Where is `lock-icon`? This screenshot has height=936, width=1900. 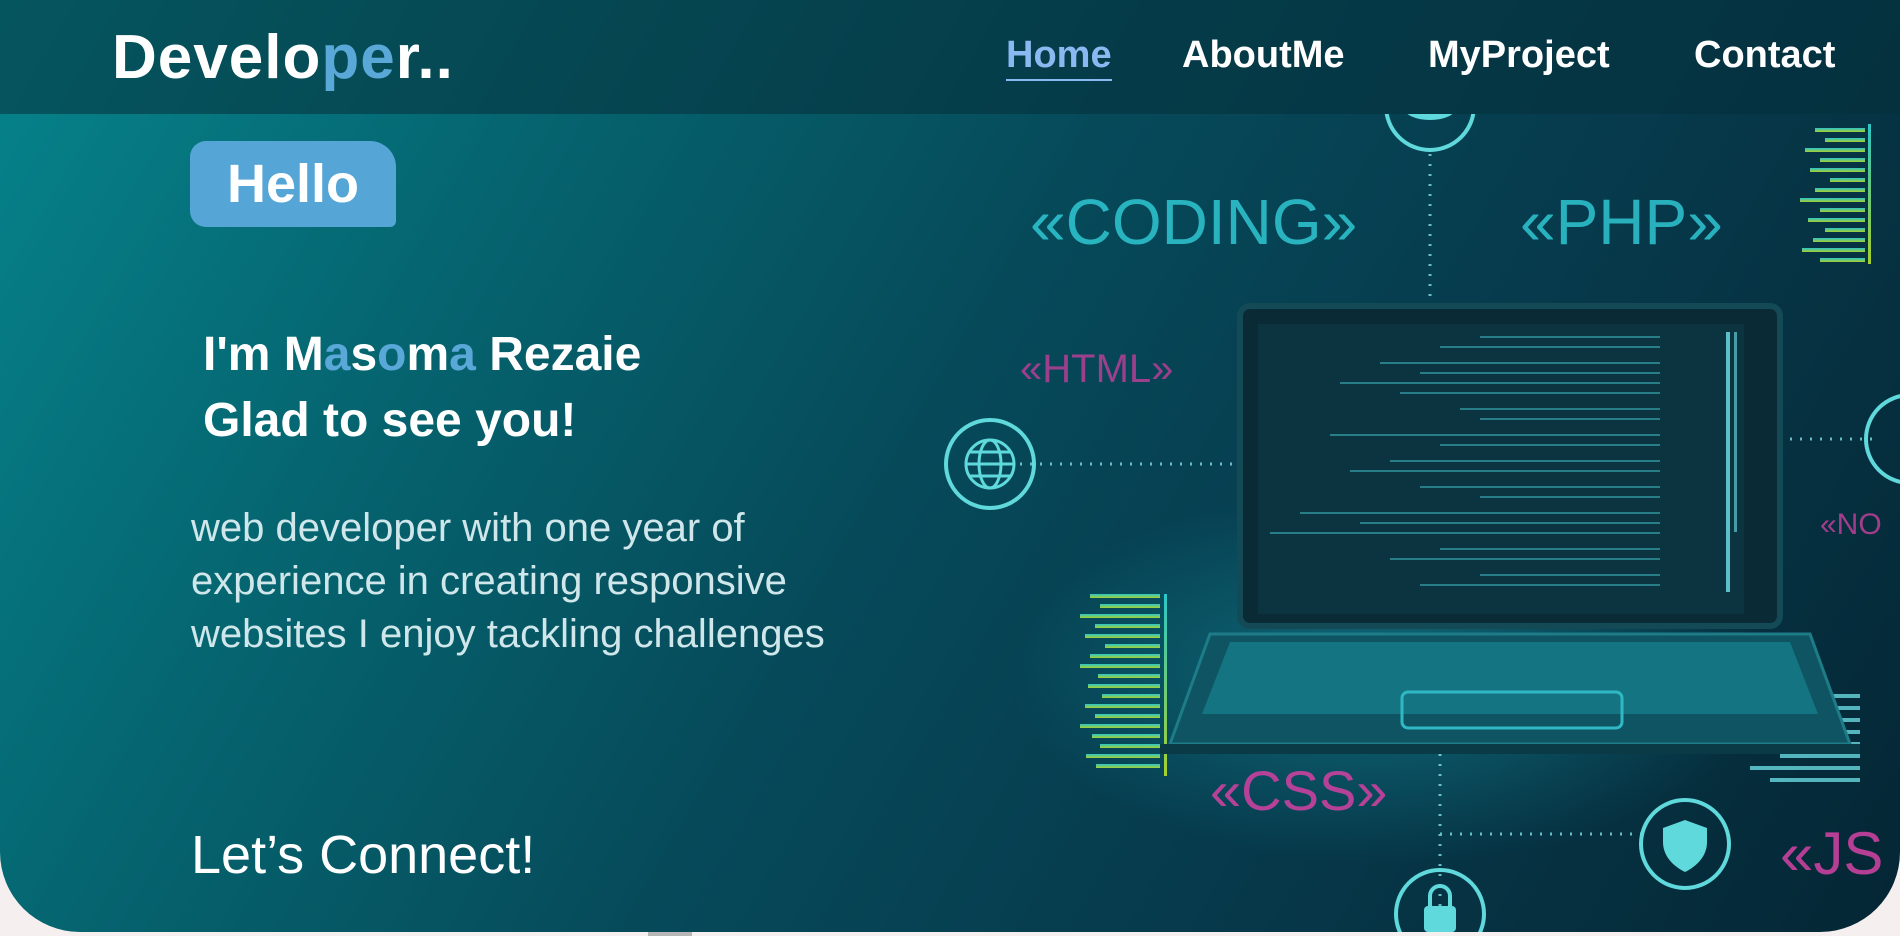
lock-icon is located at coordinates (1440, 908).